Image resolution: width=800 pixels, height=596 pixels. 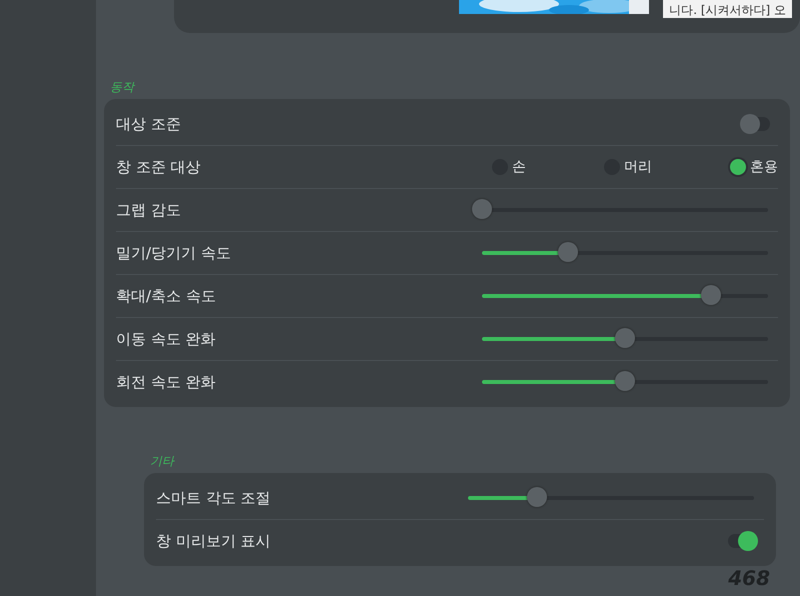 I want to click on setting-label: 스마트 각도 조절, so click(x=214, y=498).